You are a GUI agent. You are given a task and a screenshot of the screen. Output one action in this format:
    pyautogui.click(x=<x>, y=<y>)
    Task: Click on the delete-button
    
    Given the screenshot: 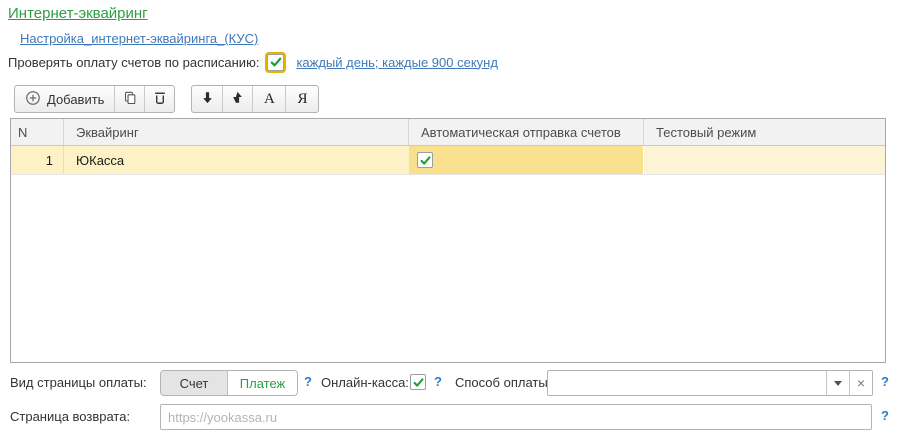 What is the action you would take?
    pyautogui.click(x=159, y=99)
    